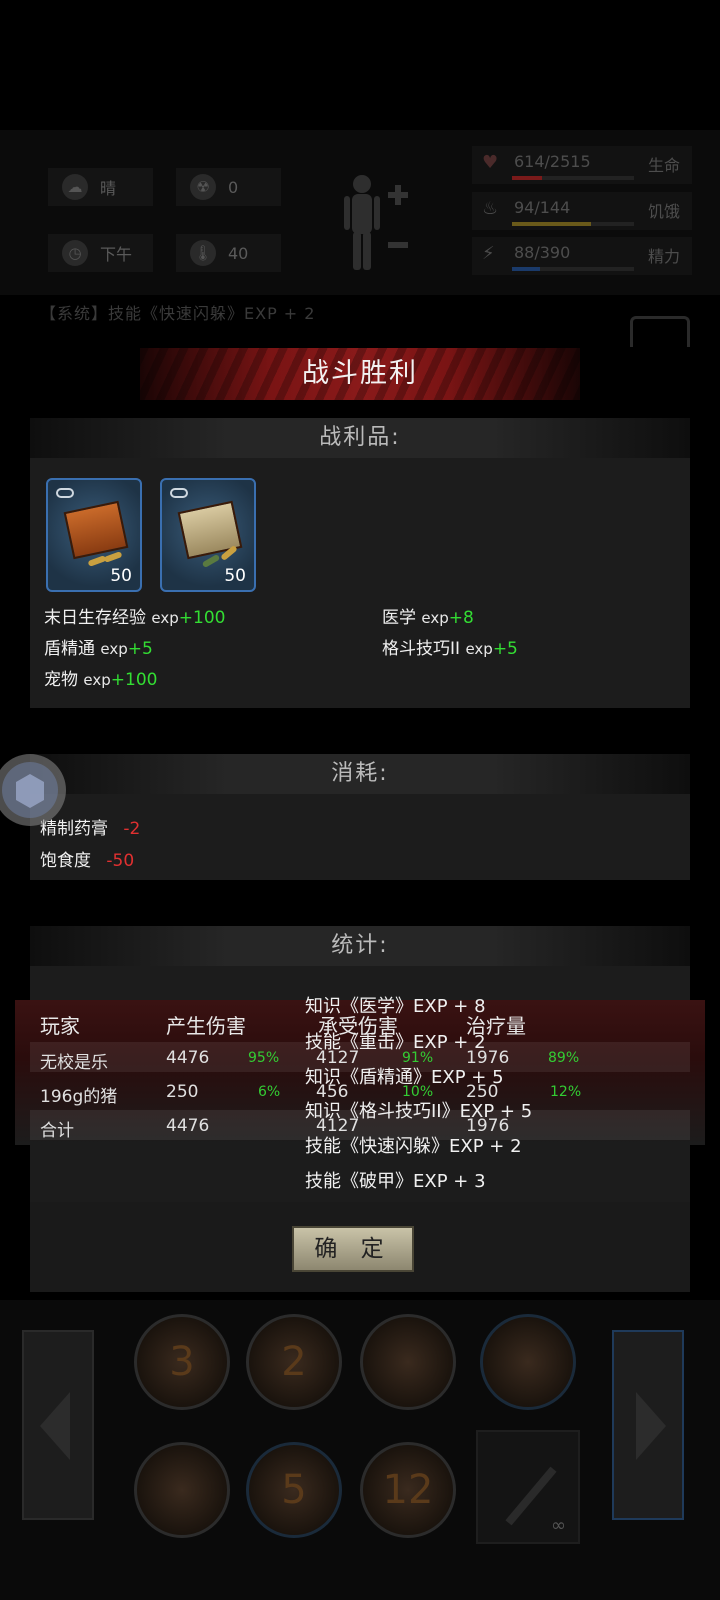 Image resolution: width=720 pixels, height=1600 pixels. What do you see at coordinates (395, 1006) in the screenshot?
I see `exp-log-line: 知识《医学》EXP + 8` at bounding box center [395, 1006].